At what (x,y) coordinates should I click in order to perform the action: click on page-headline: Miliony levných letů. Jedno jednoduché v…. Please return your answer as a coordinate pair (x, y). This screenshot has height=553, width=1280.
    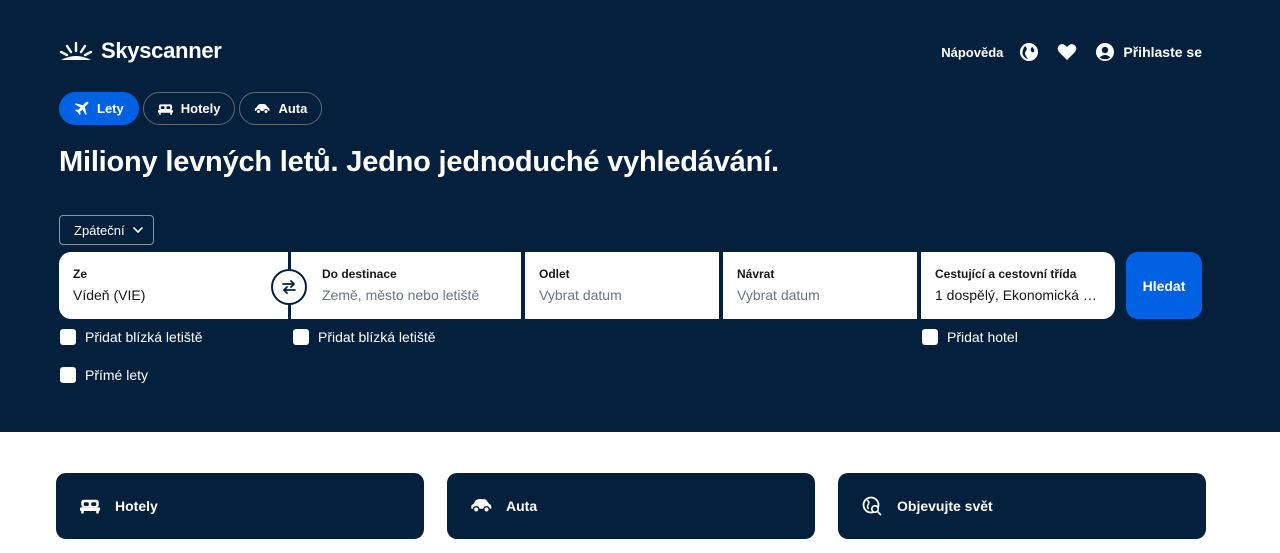
    Looking at the image, I should click on (419, 162).